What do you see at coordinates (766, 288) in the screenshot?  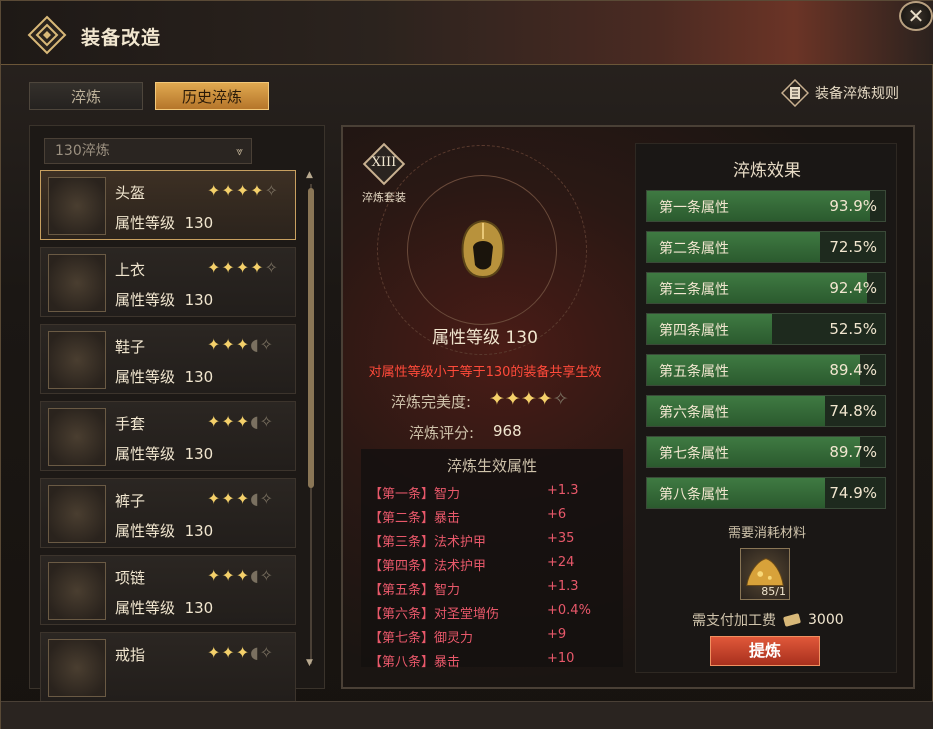 I see `refine-effect-bar: 第三条属性 92.4%` at bounding box center [766, 288].